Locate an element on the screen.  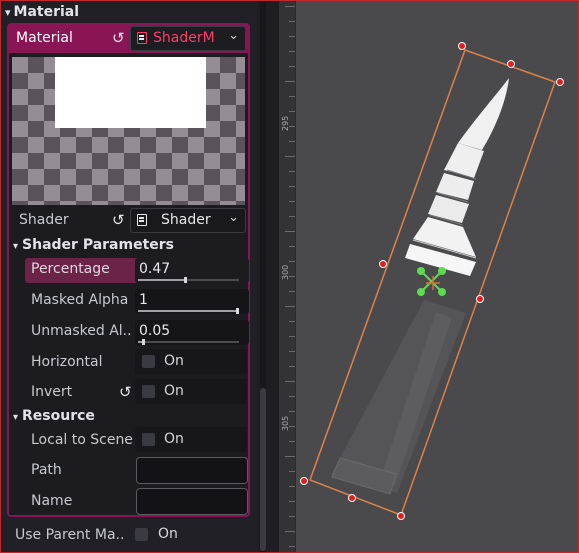
percentage-slider-knob is located at coordinates (186, 280).